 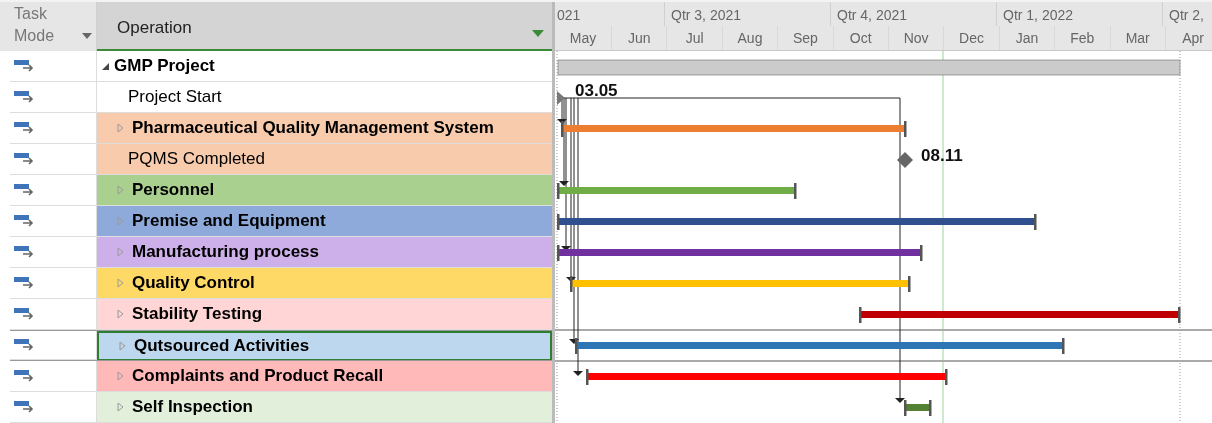 What do you see at coordinates (1038, 16) in the screenshot?
I see `quarter-label: Qtr 1, 2022` at bounding box center [1038, 16].